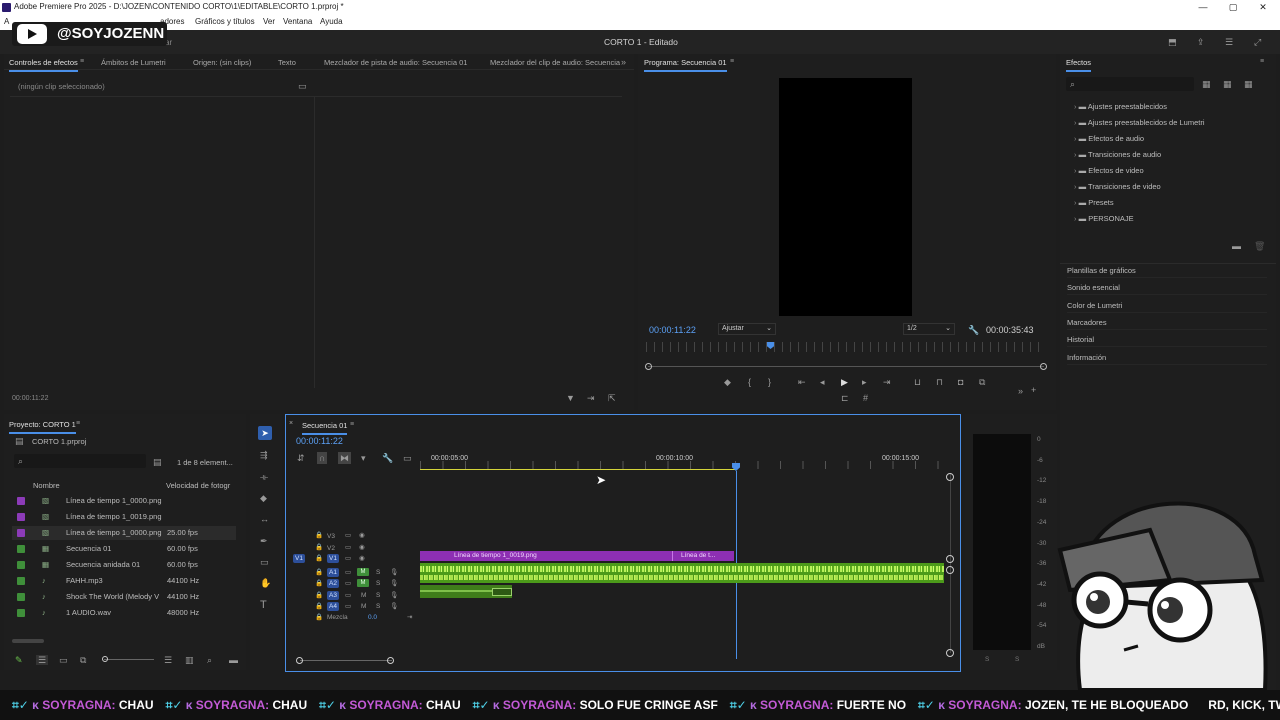 The height and width of the screenshot is (720, 1280). Describe the element at coordinates (209, 660) in the screenshot. I see `find-icon: ⌕` at that location.